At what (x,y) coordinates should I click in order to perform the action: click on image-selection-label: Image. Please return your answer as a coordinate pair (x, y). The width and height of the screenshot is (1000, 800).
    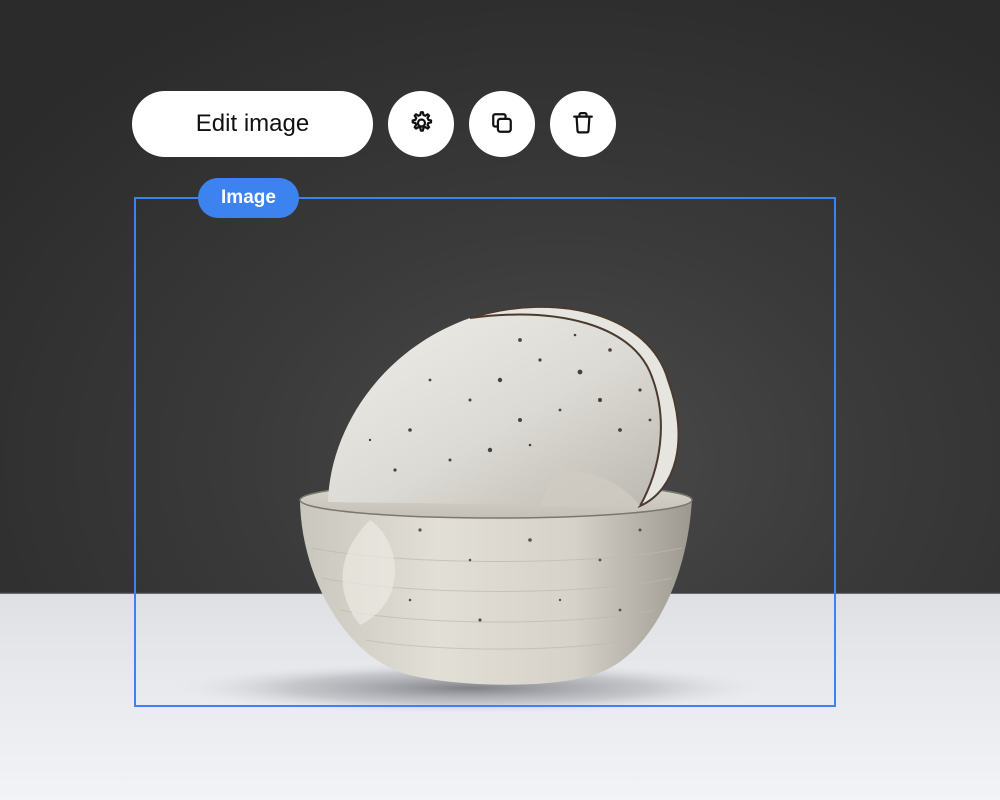
    Looking at the image, I should click on (248, 198).